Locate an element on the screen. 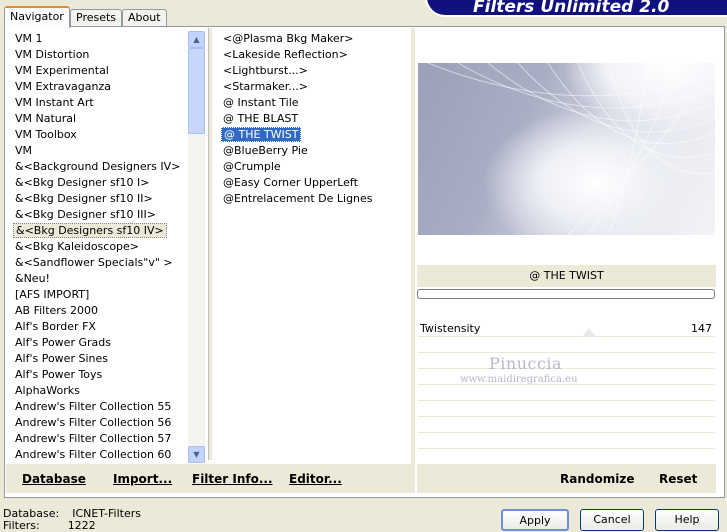 The image size is (727, 532). scroll-up-icon: ▲ is located at coordinates (196, 39).